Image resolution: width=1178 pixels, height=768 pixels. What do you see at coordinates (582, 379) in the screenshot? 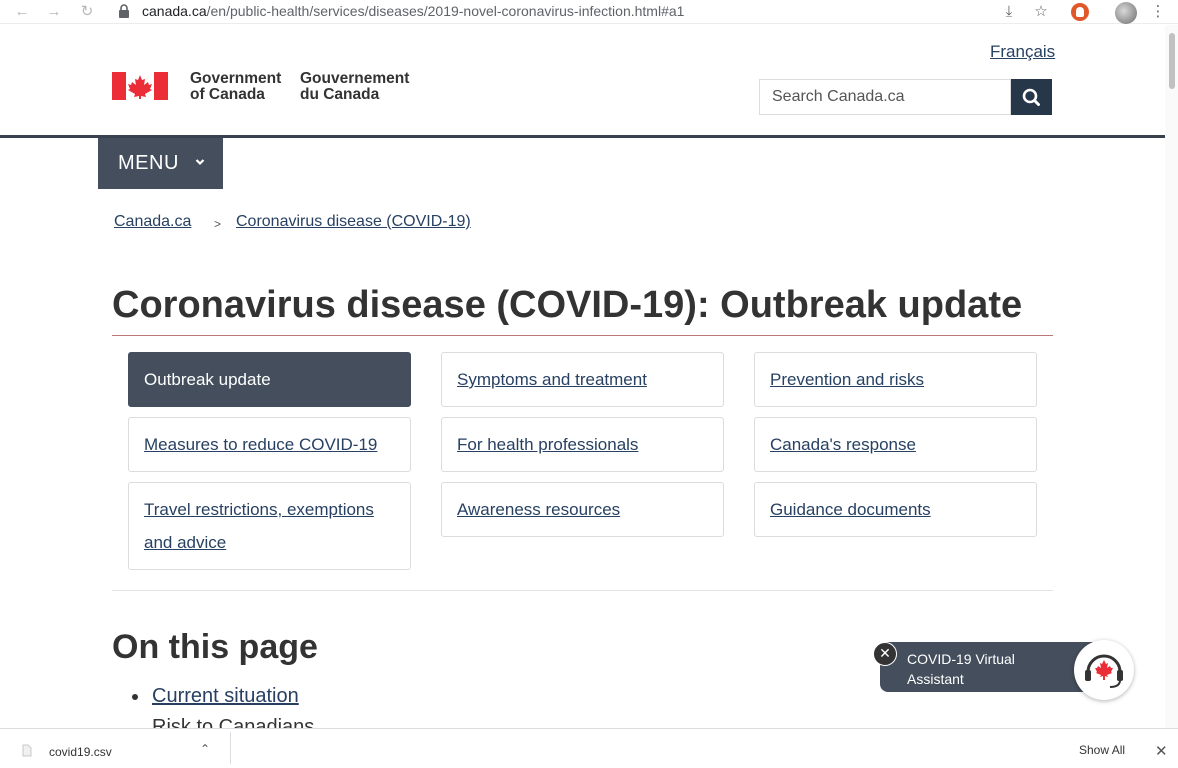
I see `nav-symptoms-and-treatment: Symptoms and treatment` at bounding box center [582, 379].